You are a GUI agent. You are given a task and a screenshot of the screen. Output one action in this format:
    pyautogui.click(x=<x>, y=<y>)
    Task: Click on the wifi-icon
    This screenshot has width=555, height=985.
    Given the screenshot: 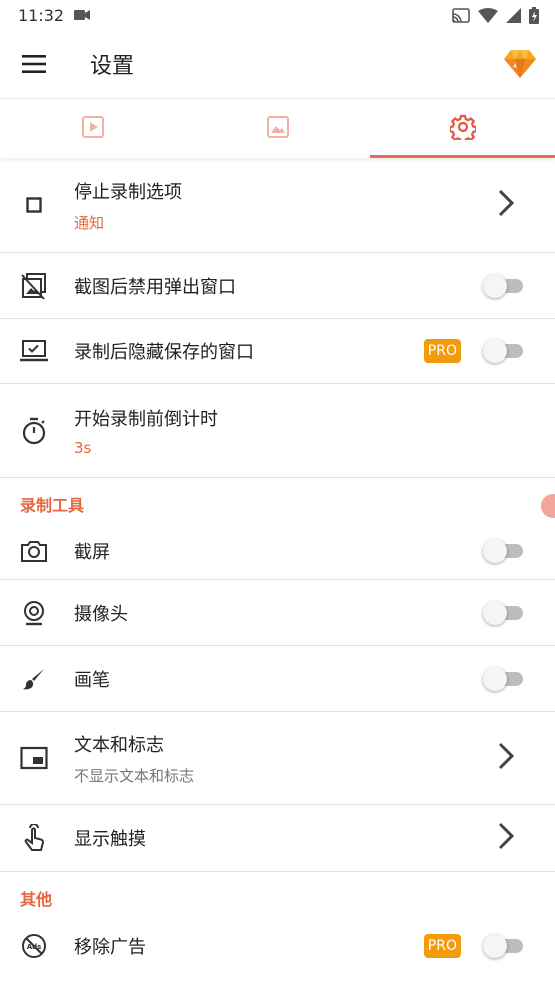 What is the action you would take?
    pyautogui.click(x=488, y=15)
    